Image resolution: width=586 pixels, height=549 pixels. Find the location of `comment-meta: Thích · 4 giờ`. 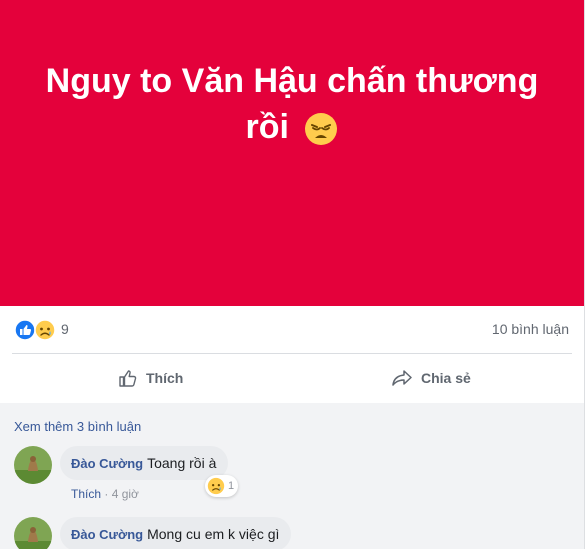

comment-meta: Thích · 4 giờ is located at coordinates (105, 494).